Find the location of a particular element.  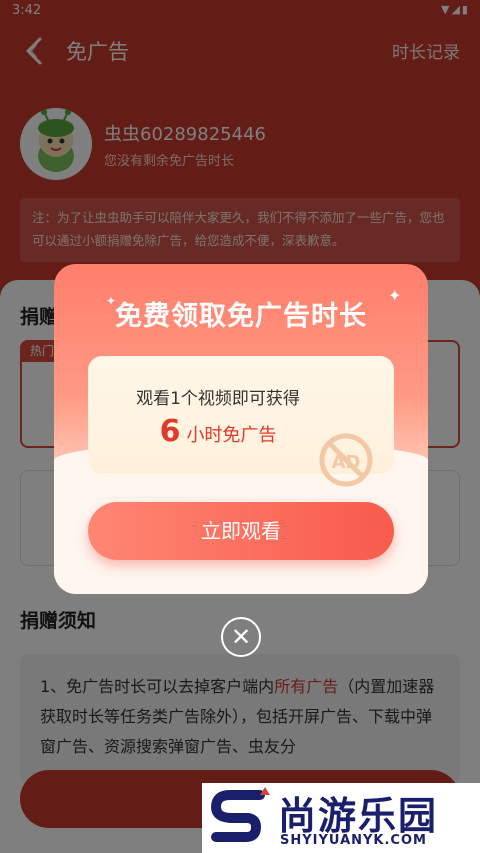

watermark-text: 尚游乐园 is located at coordinates (358, 816).